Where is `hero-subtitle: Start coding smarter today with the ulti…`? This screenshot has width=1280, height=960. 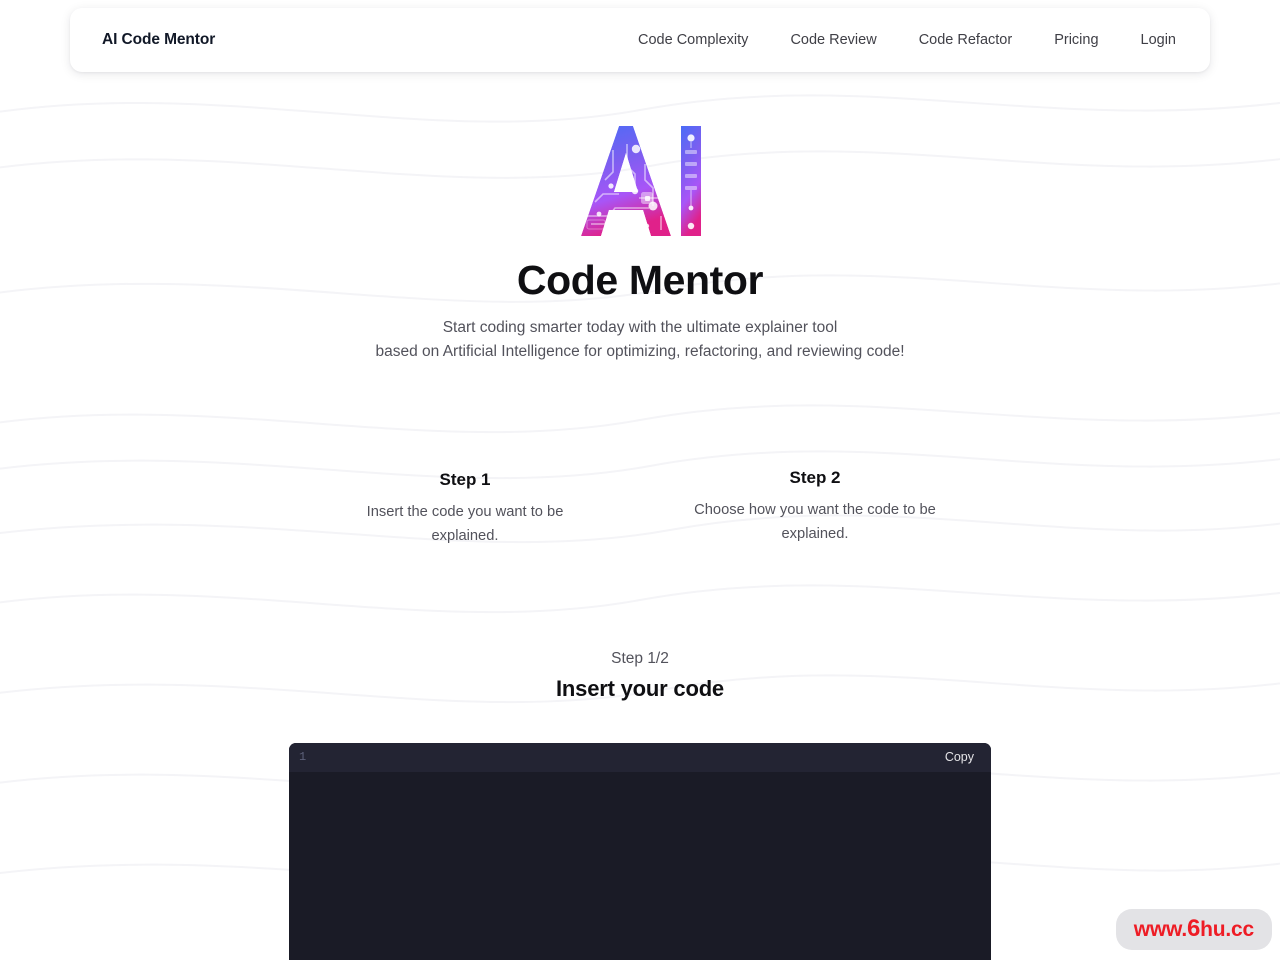
hero-subtitle: Start coding smarter today with the ulti… is located at coordinates (640, 340).